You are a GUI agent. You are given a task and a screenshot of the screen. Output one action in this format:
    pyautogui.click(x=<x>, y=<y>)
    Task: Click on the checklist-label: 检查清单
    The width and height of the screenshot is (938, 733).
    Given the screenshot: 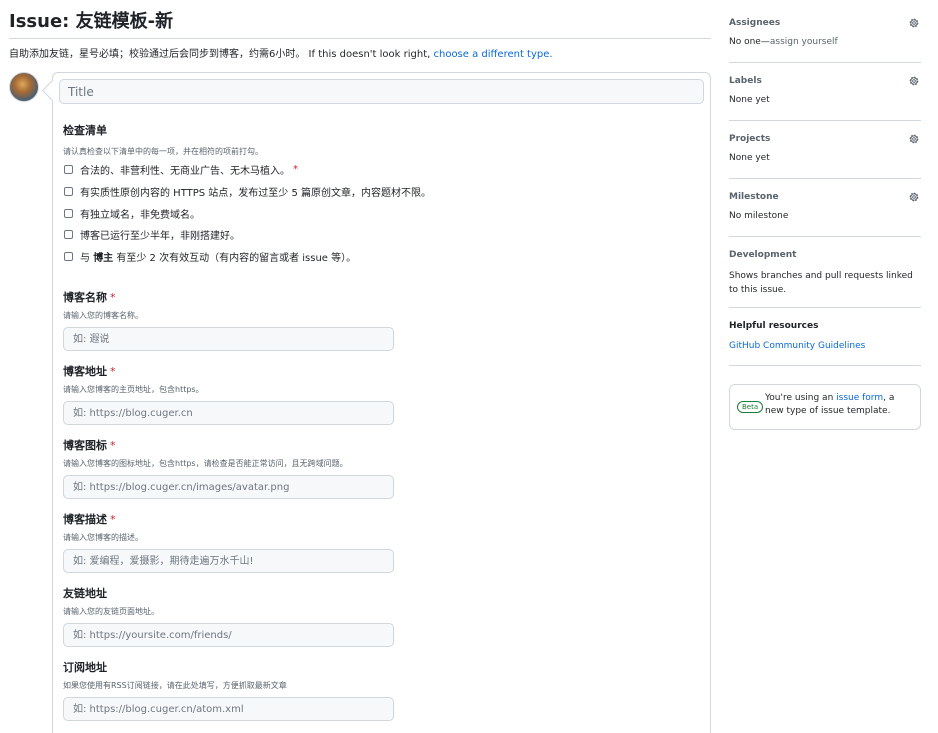 What is the action you would take?
    pyautogui.click(x=85, y=130)
    